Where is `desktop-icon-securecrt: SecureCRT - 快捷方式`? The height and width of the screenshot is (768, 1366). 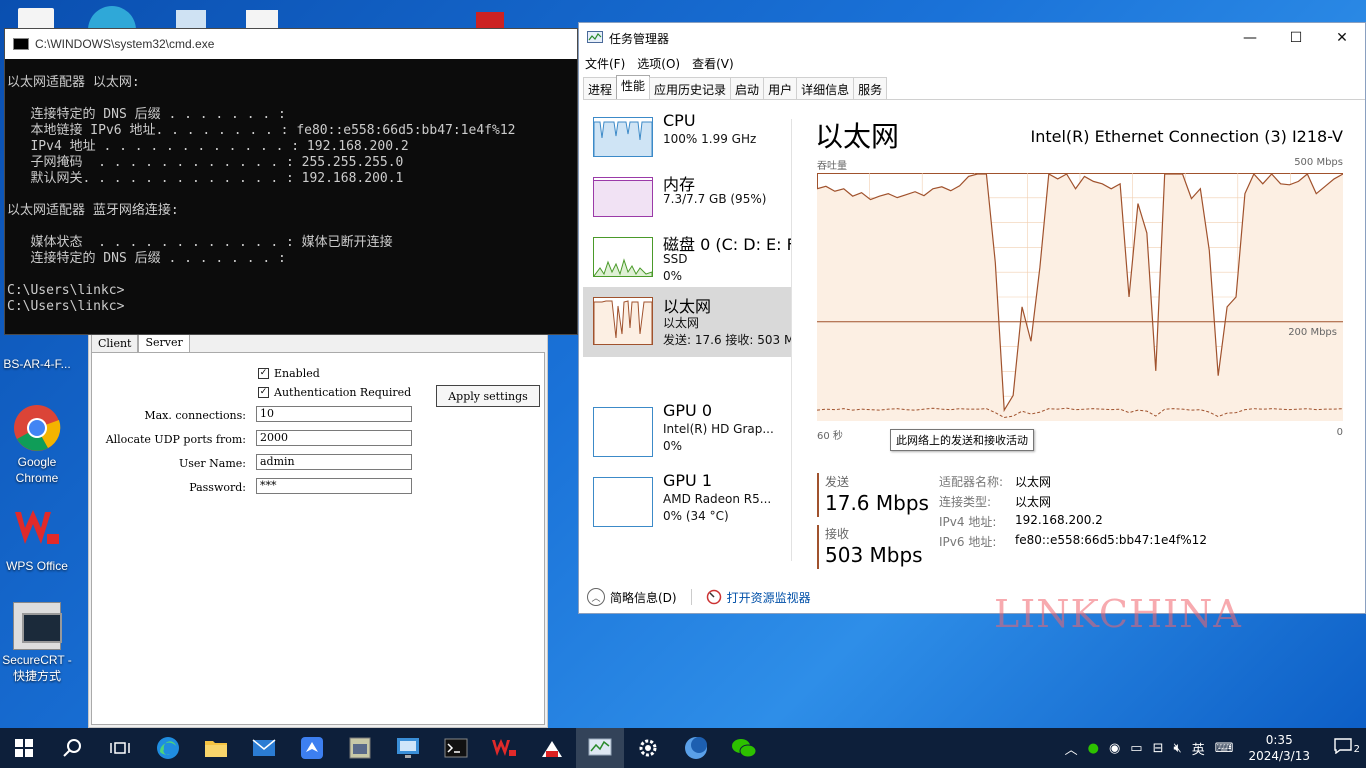 desktop-icon-securecrt: SecureCRT - 快捷方式 is located at coordinates (37, 643).